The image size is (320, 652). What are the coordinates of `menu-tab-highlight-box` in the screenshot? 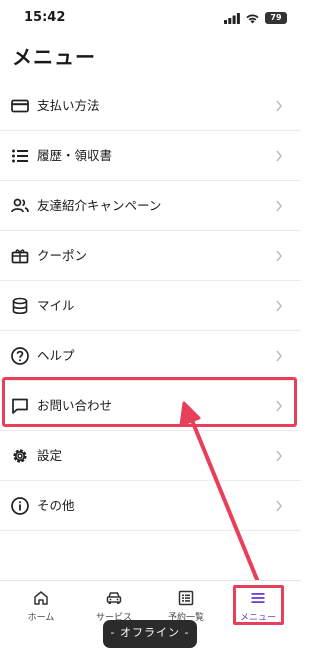 It's located at (258, 605).